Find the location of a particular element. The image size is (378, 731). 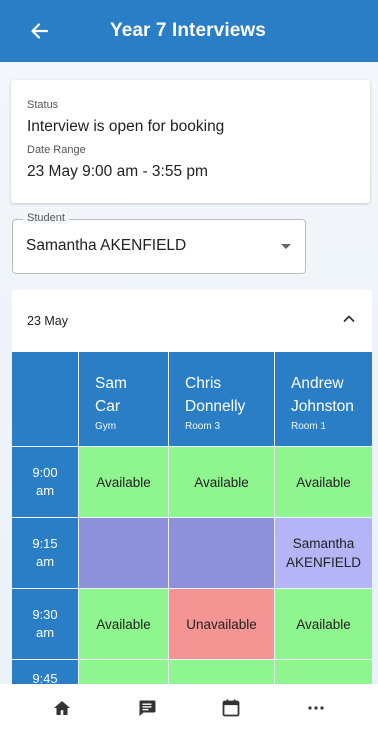

chevron-up-icon is located at coordinates (349, 321).